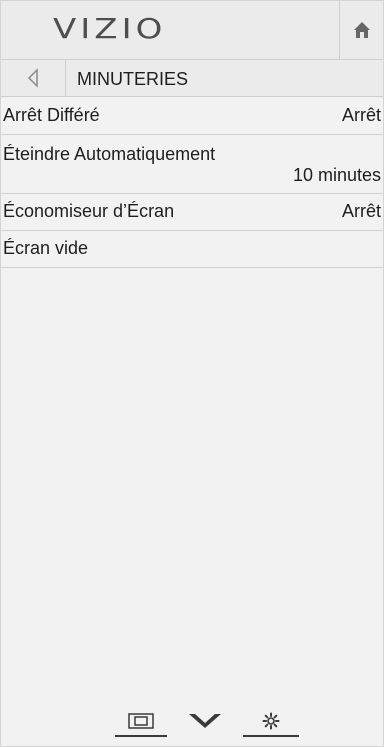  What do you see at coordinates (192, 30) in the screenshot?
I see `header-bar: VIZIO` at bounding box center [192, 30].